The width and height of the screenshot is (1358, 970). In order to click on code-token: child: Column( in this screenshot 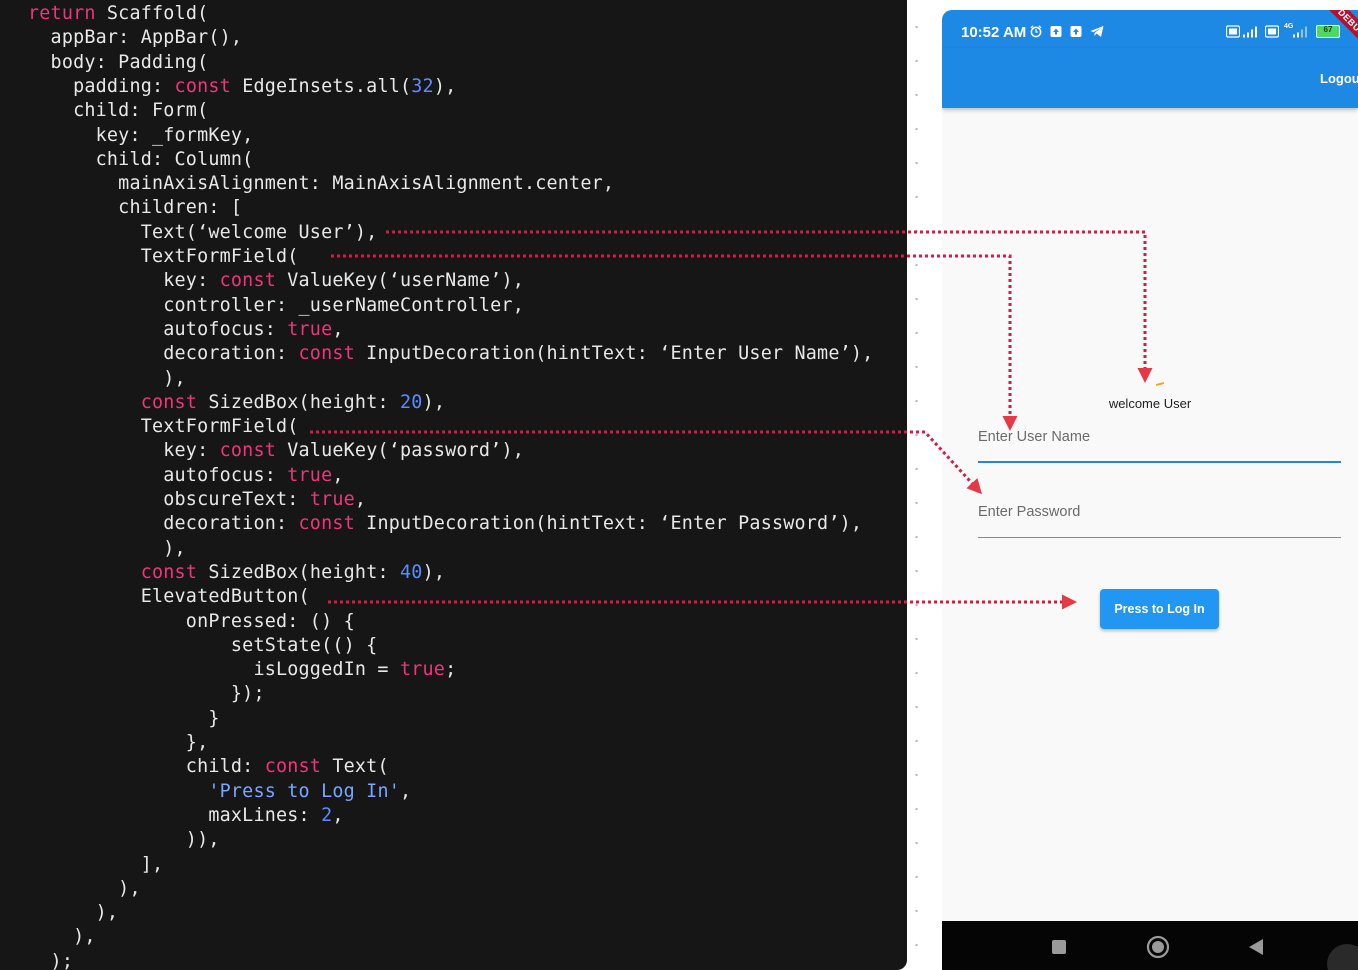, I will do `click(141, 159)`.